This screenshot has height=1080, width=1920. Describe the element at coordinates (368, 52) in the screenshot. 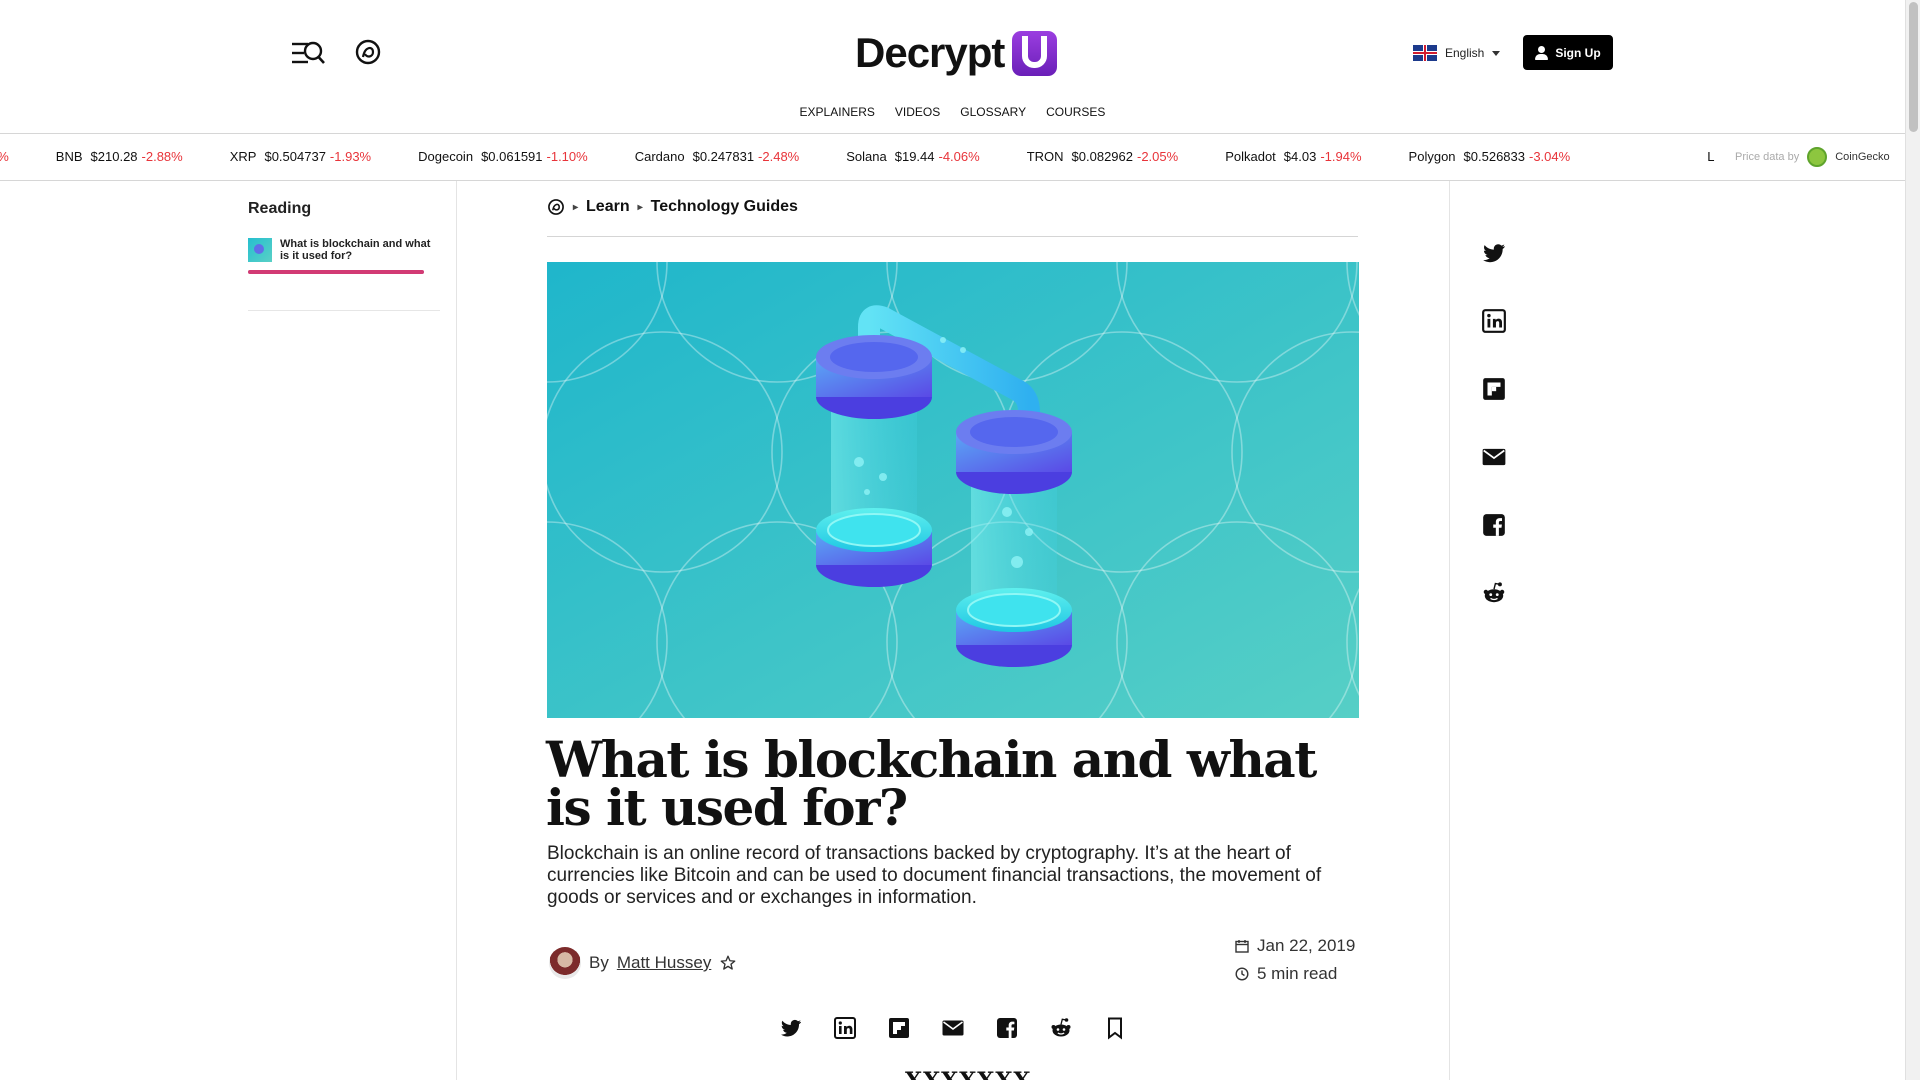

I see `decrypt-mark-icon` at that location.